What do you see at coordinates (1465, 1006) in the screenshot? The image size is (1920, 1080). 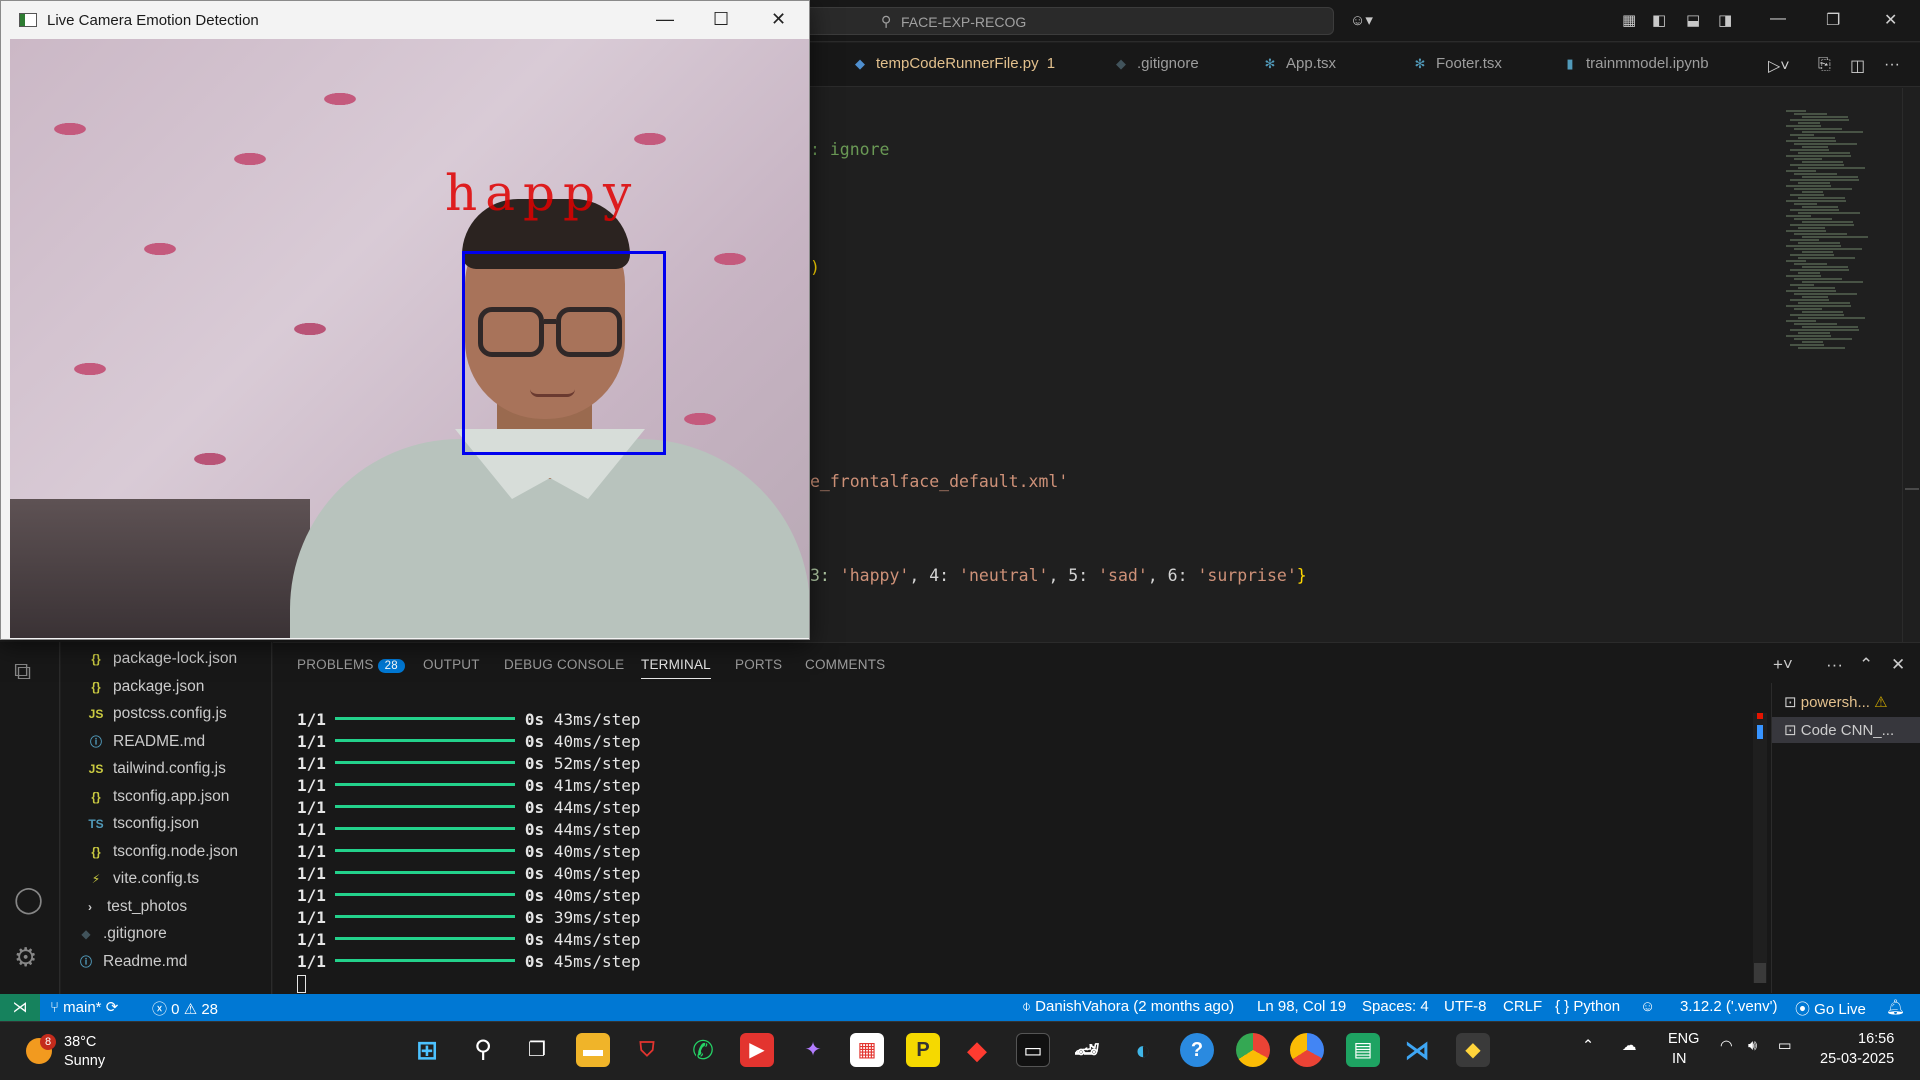 I see `encoding: UTF-8` at bounding box center [1465, 1006].